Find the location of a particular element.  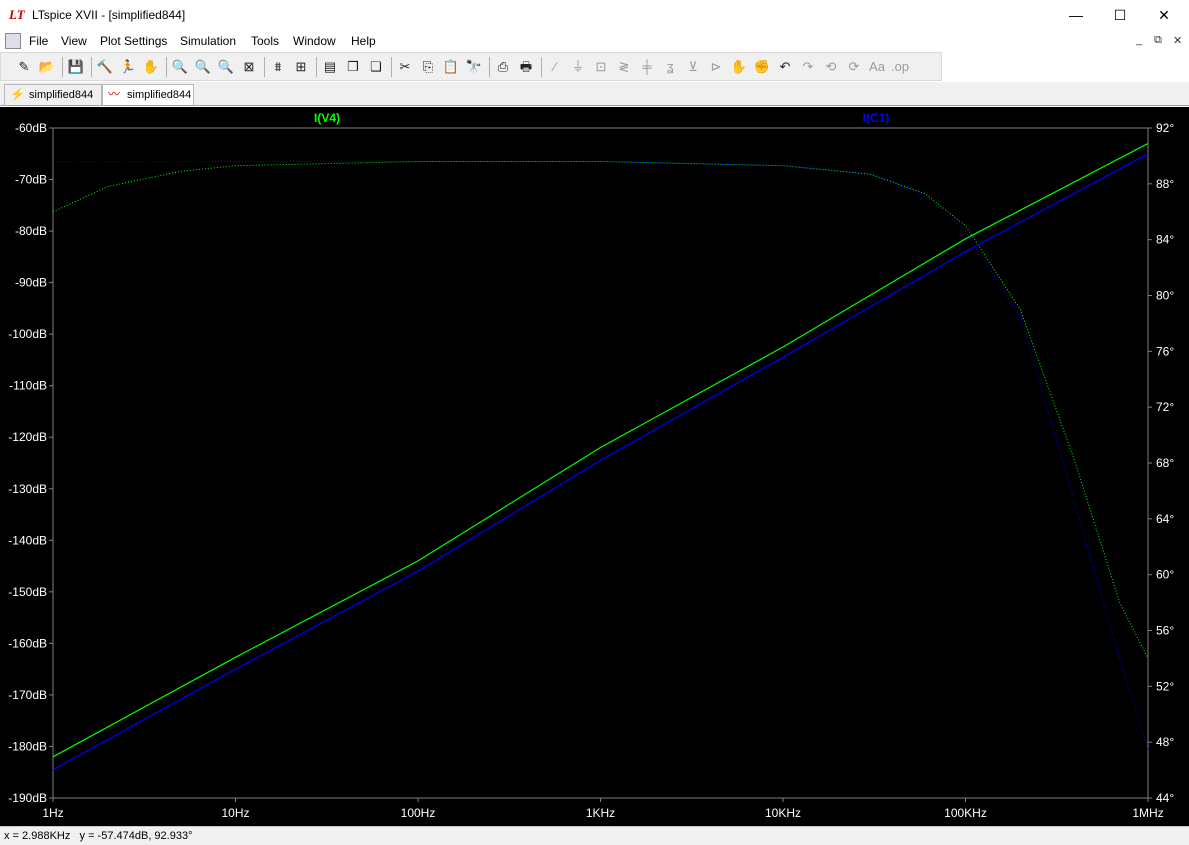

y-left-tick-label: -170dB is located at coordinates (27, 695).